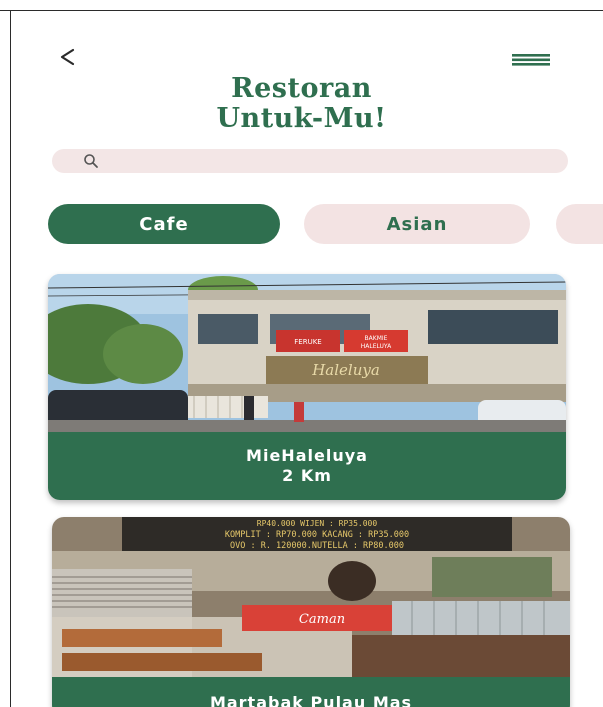 This screenshot has width=603, height=707. I want to click on category-chip-asian: Asian, so click(417, 224).